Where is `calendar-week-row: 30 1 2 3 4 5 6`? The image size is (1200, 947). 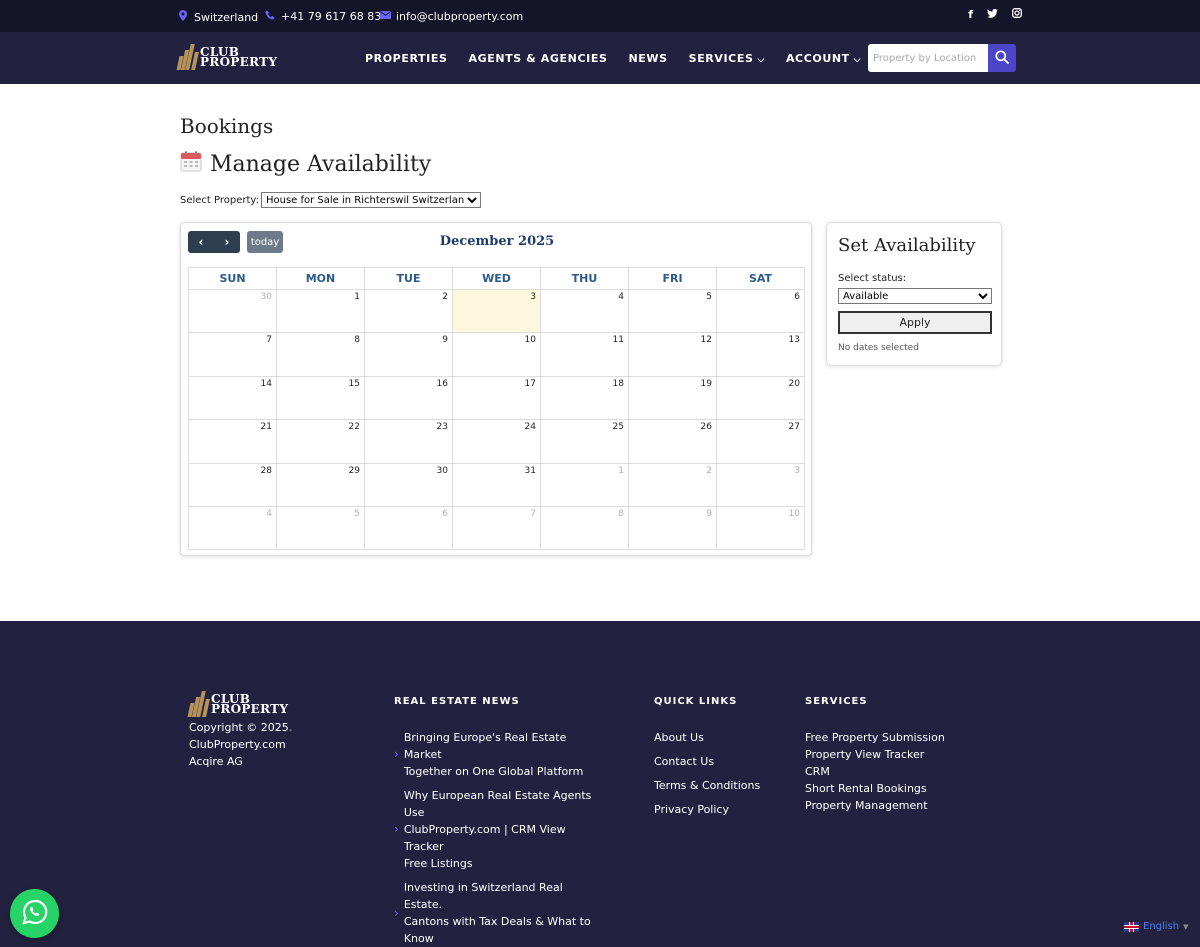
calendar-week-row: 30 1 2 3 4 5 6 is located at coordinates (496, 311).